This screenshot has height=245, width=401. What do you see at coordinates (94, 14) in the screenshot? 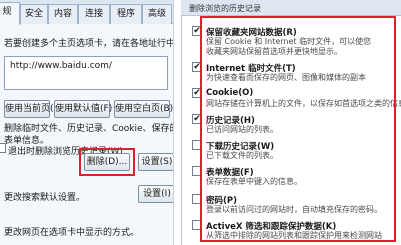
I see `tab-connections: 连接` at bounding box center [94, 14].